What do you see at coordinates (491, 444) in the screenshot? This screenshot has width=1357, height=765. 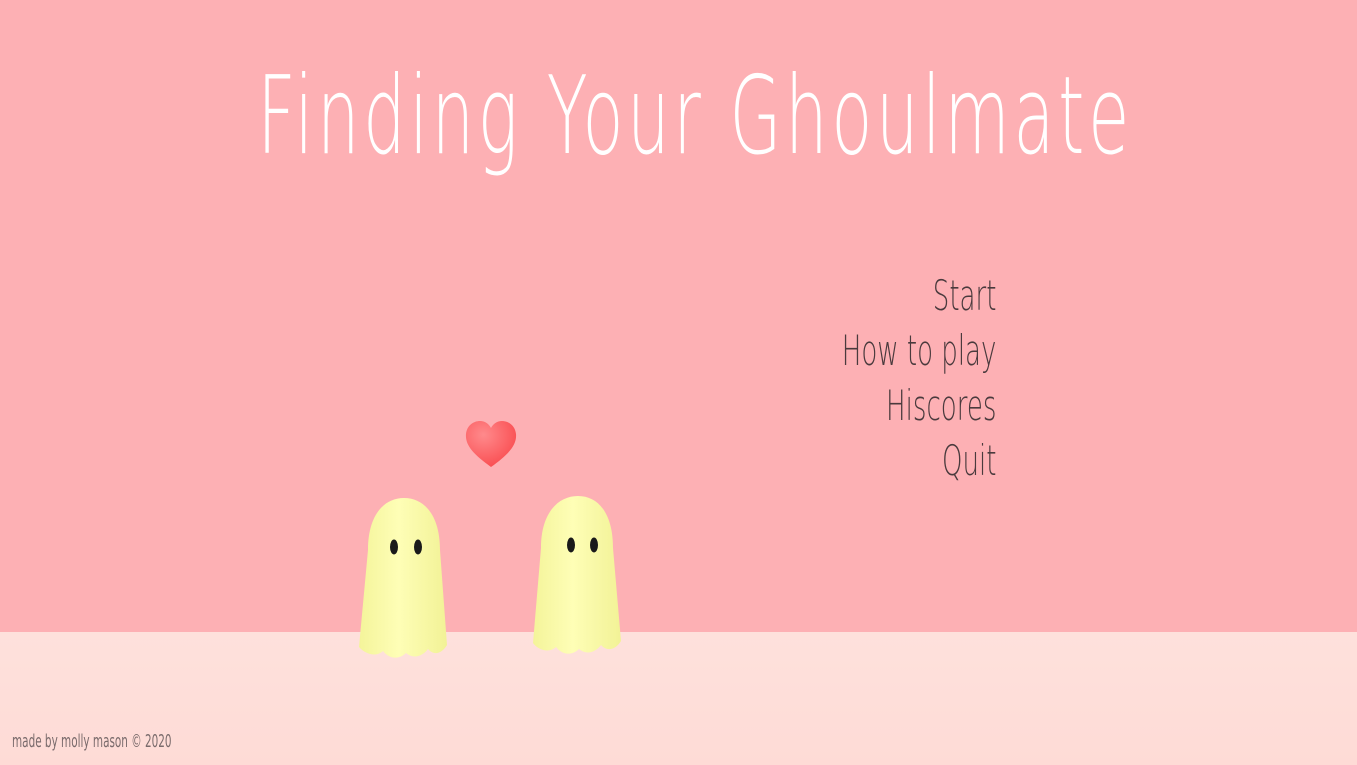 I see `heart-icon` at bounding box center [491, 444].